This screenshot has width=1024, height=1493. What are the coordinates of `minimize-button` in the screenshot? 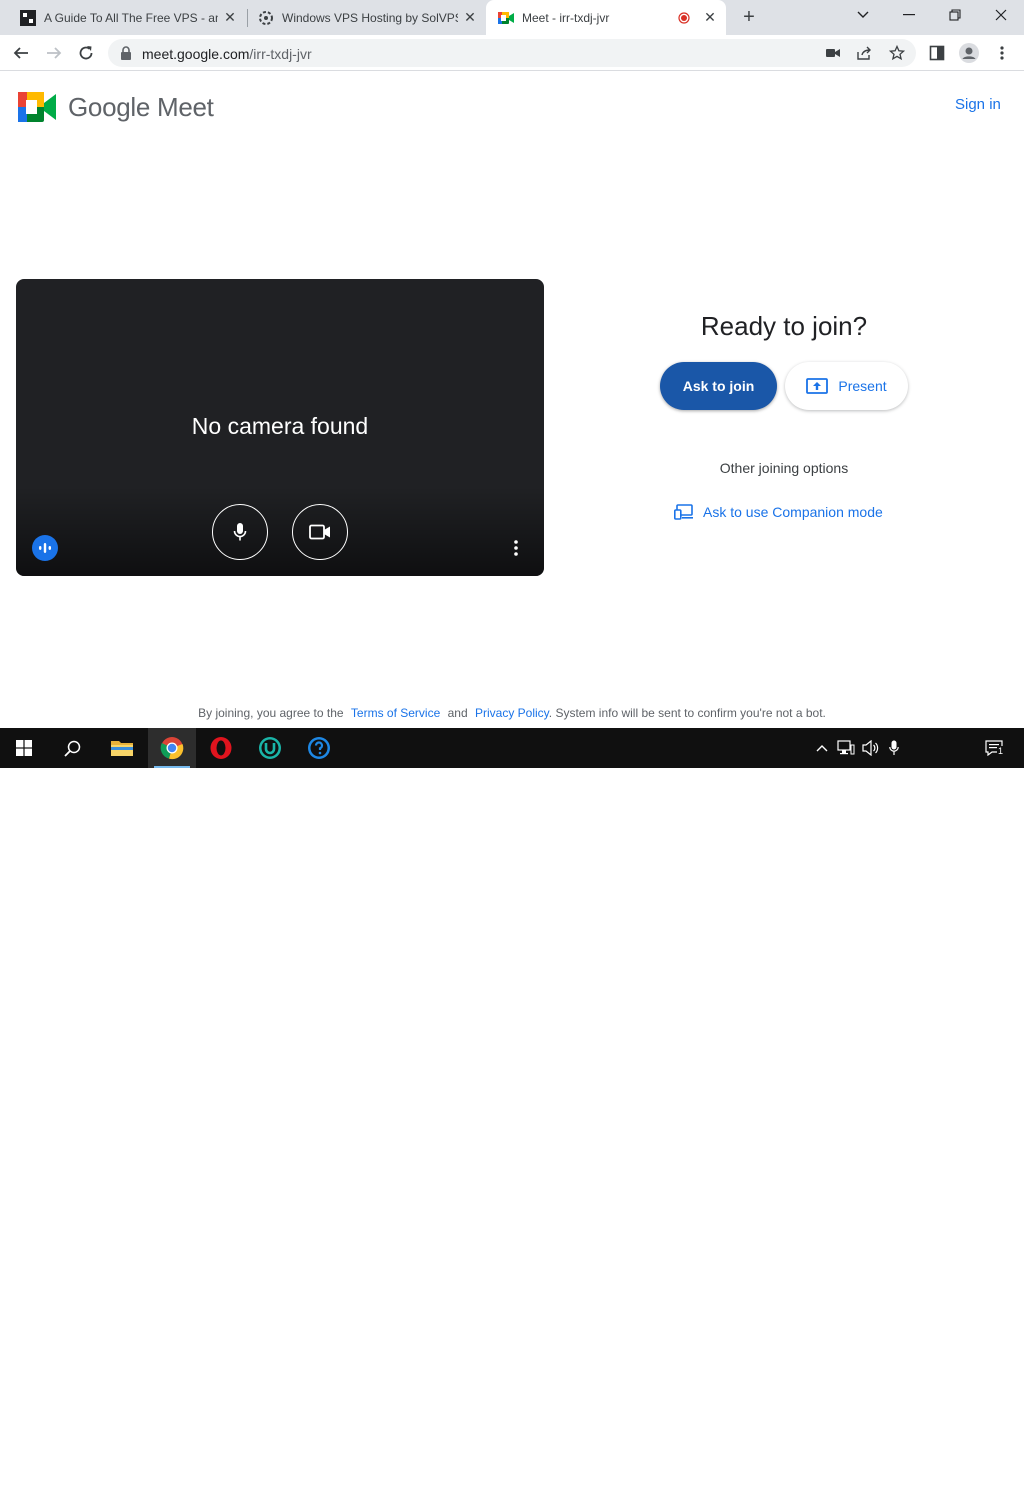 It's located at (909, 15).